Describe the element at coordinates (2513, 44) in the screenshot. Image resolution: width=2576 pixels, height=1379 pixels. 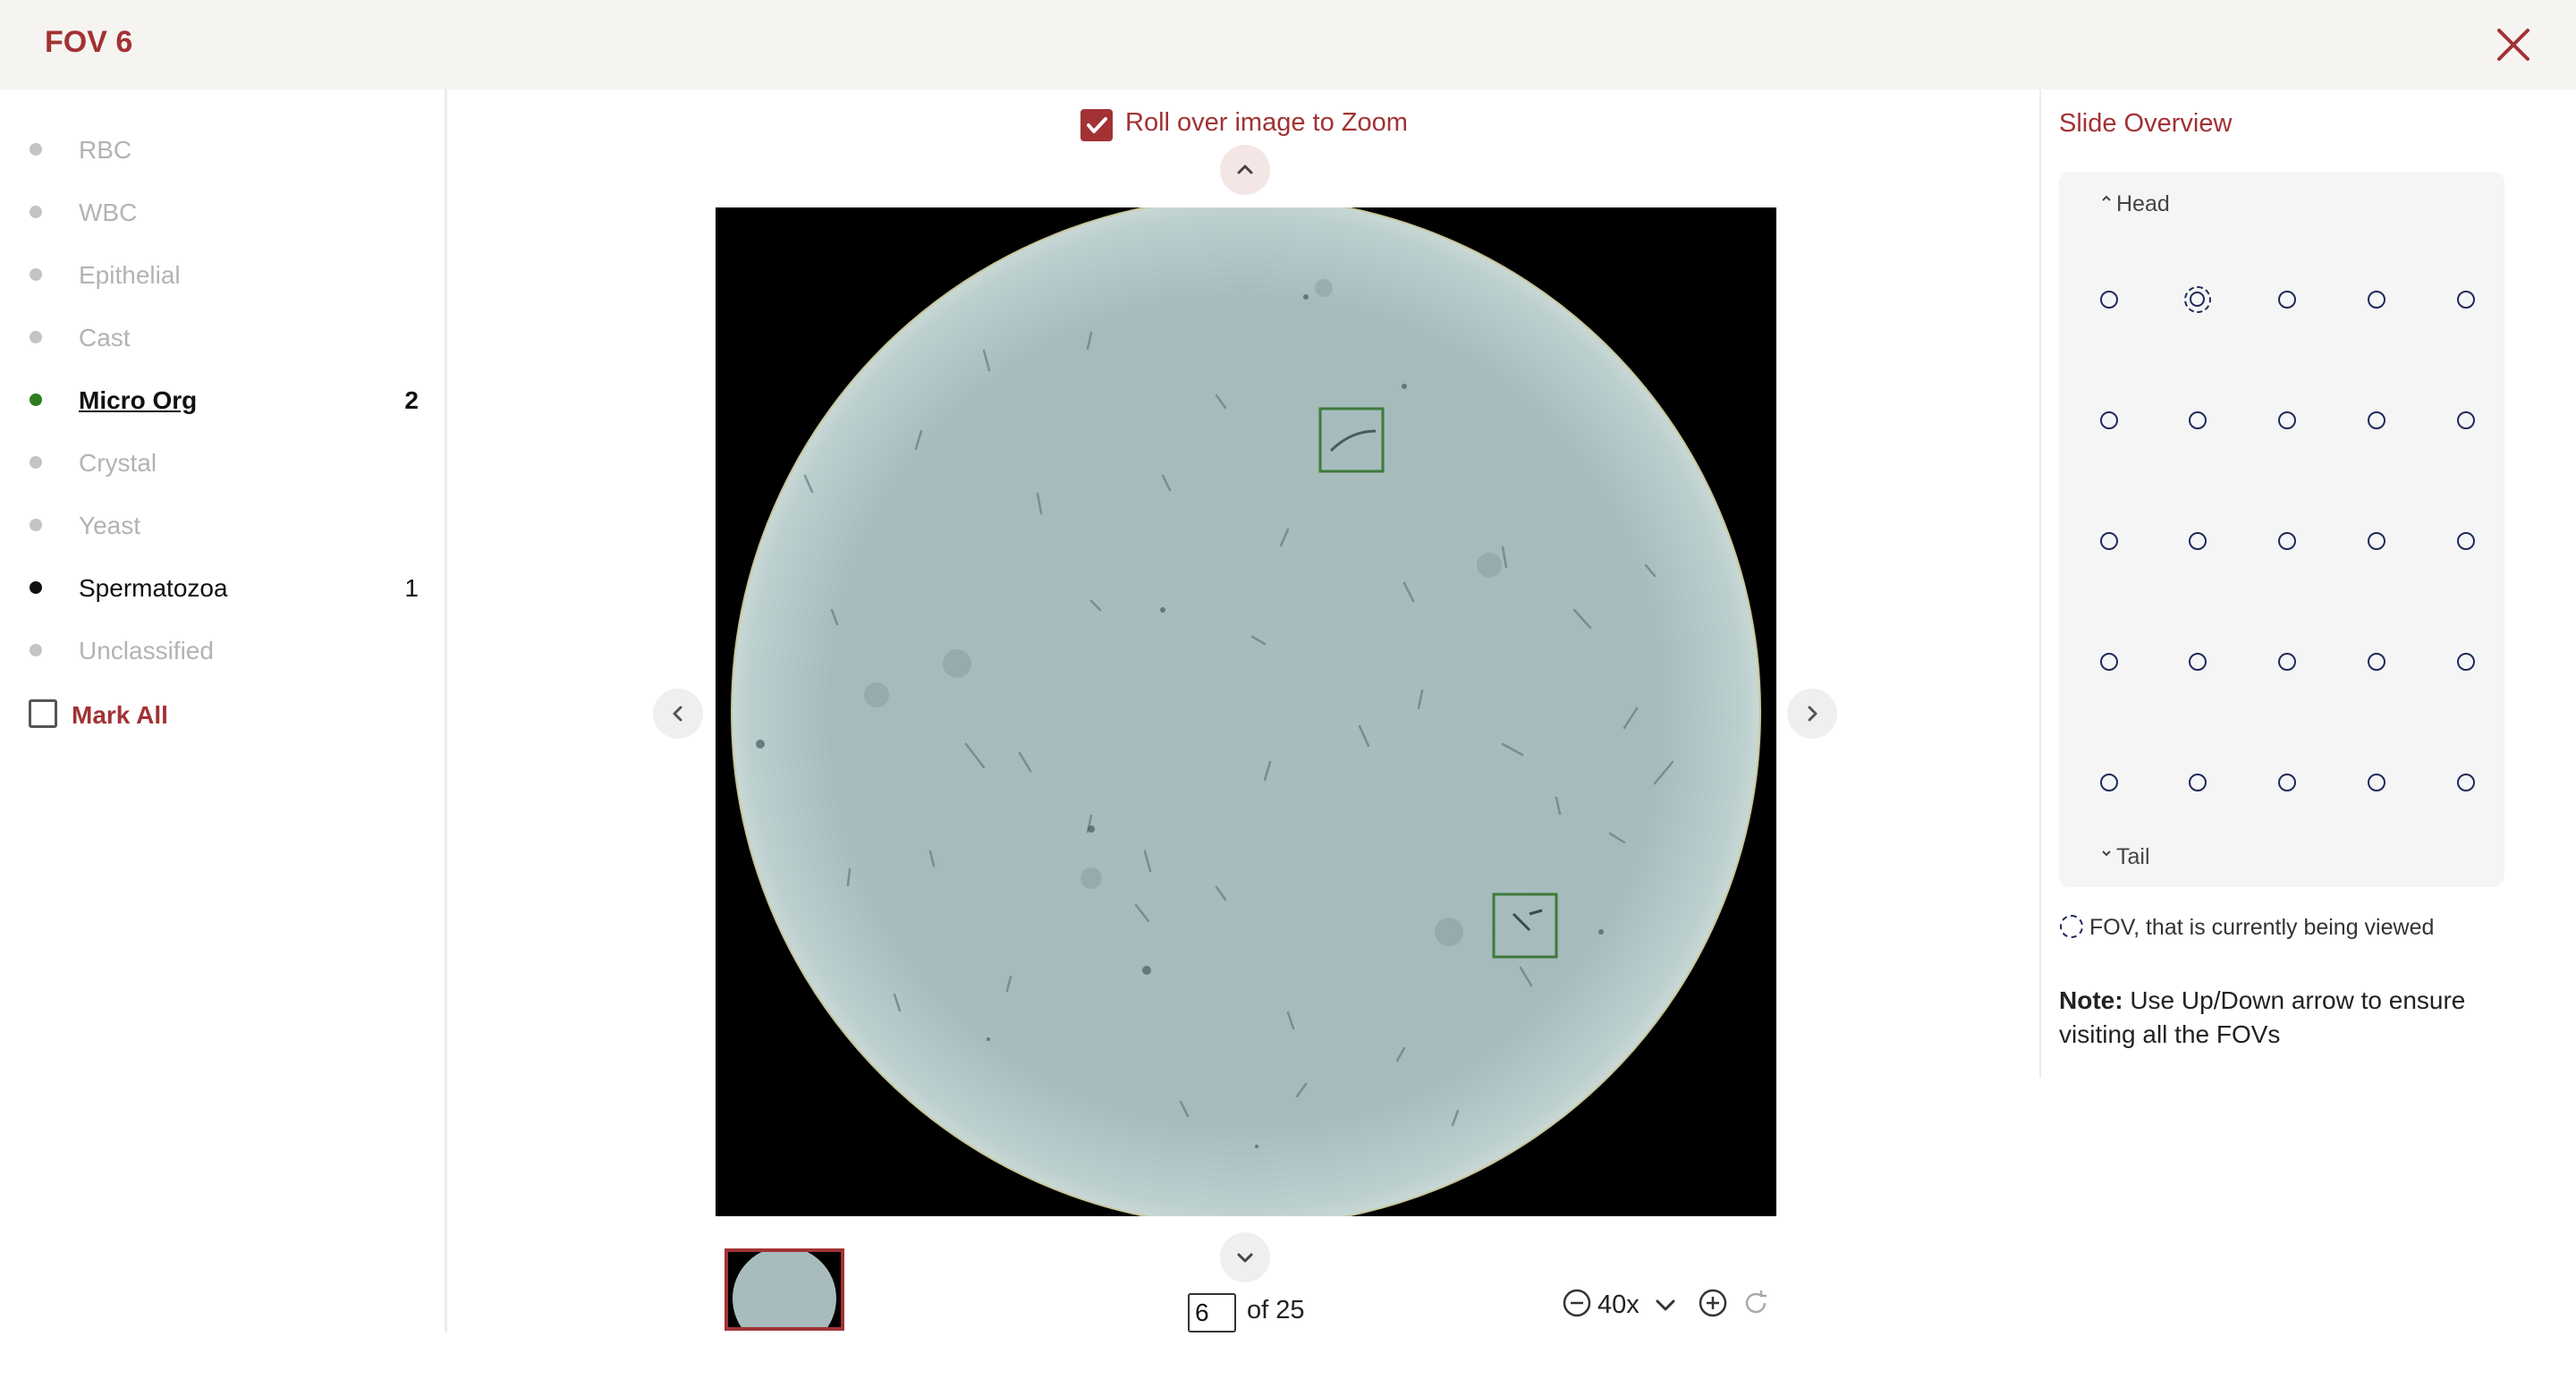
I see `close-icon` at that location.